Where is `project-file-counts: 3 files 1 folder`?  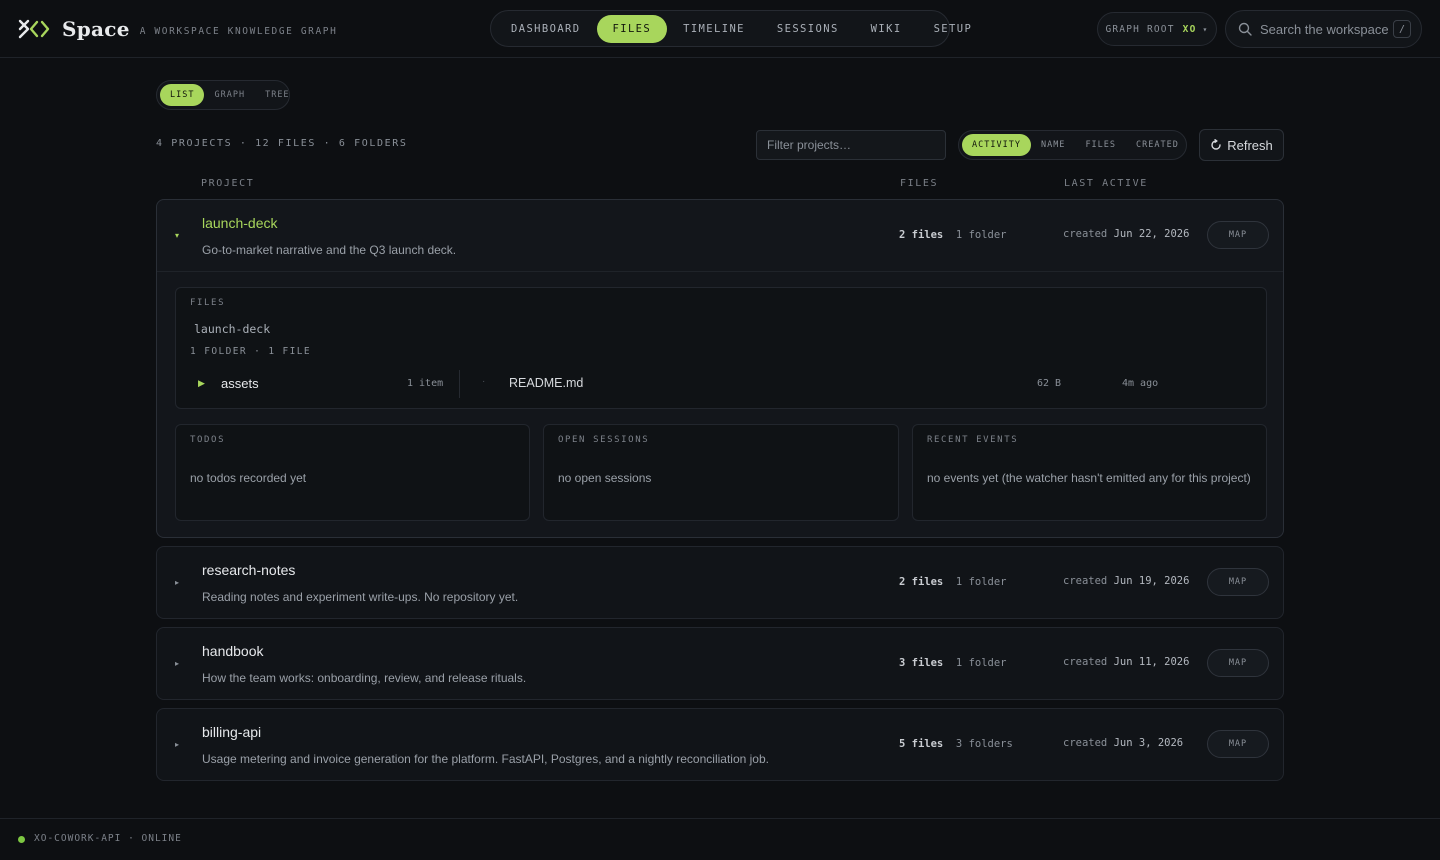
project-file-counts: 3 files 1 folder is located at coordinates (953, 663).